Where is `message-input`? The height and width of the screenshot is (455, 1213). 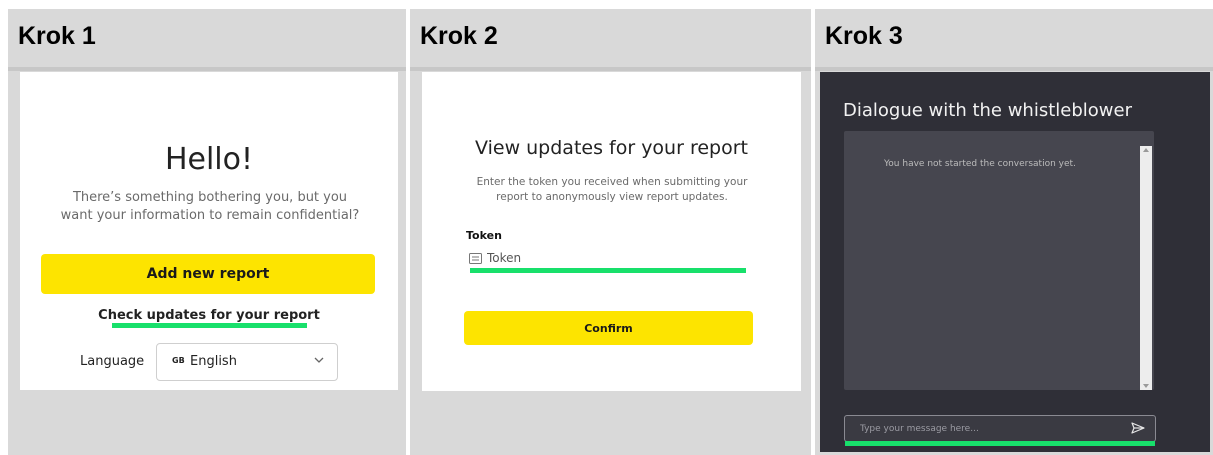
message-input is located at coordinates (990, 428).